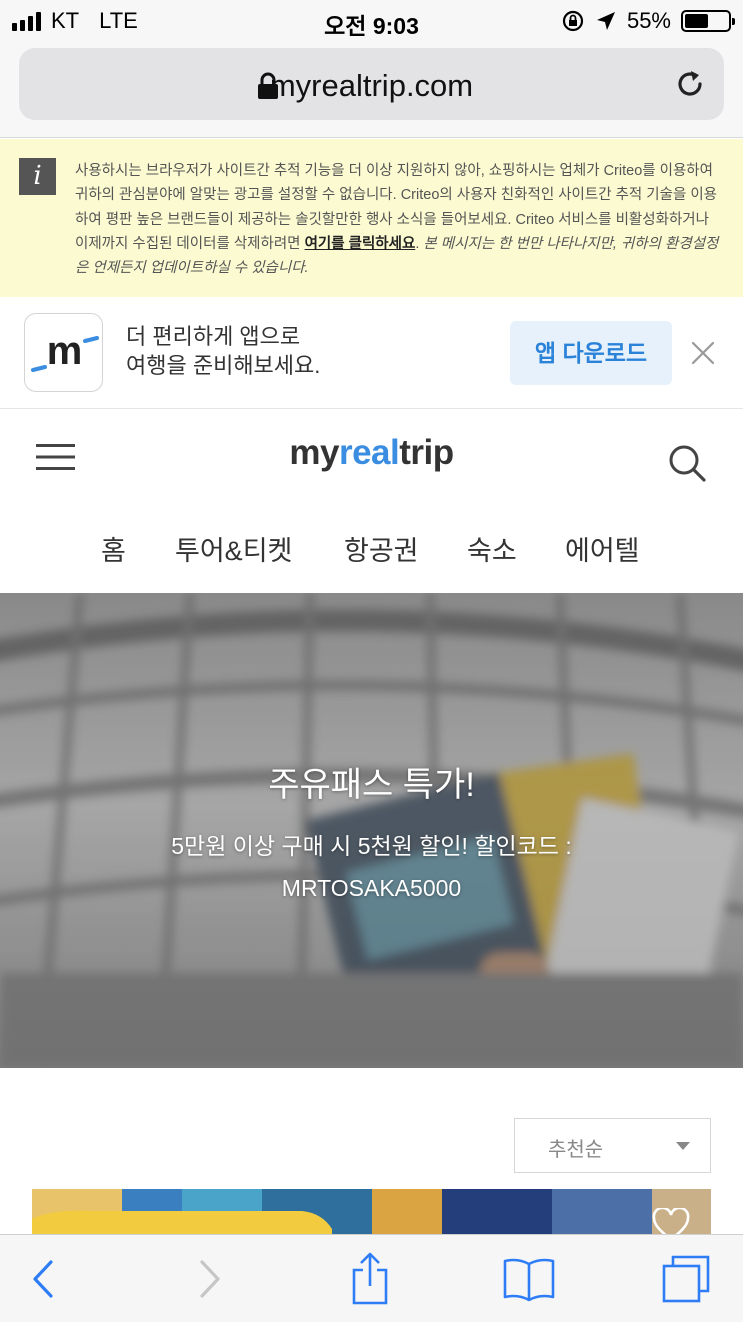 The height and width of the screenshot is (1322, 743). I want to click on site-logo: myrealtrip, so click(371, 453).